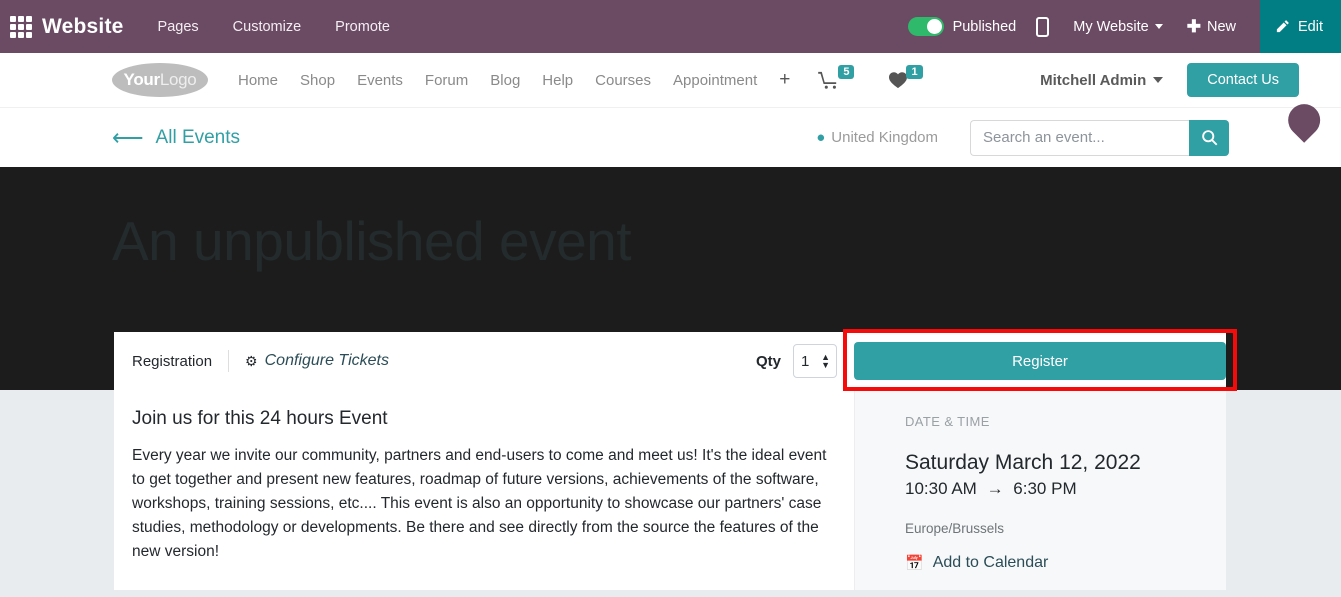 The image size is (1341, 597). I want to click on event-time: 10:30 AM → 6:30 PM, so click(1065, 489).